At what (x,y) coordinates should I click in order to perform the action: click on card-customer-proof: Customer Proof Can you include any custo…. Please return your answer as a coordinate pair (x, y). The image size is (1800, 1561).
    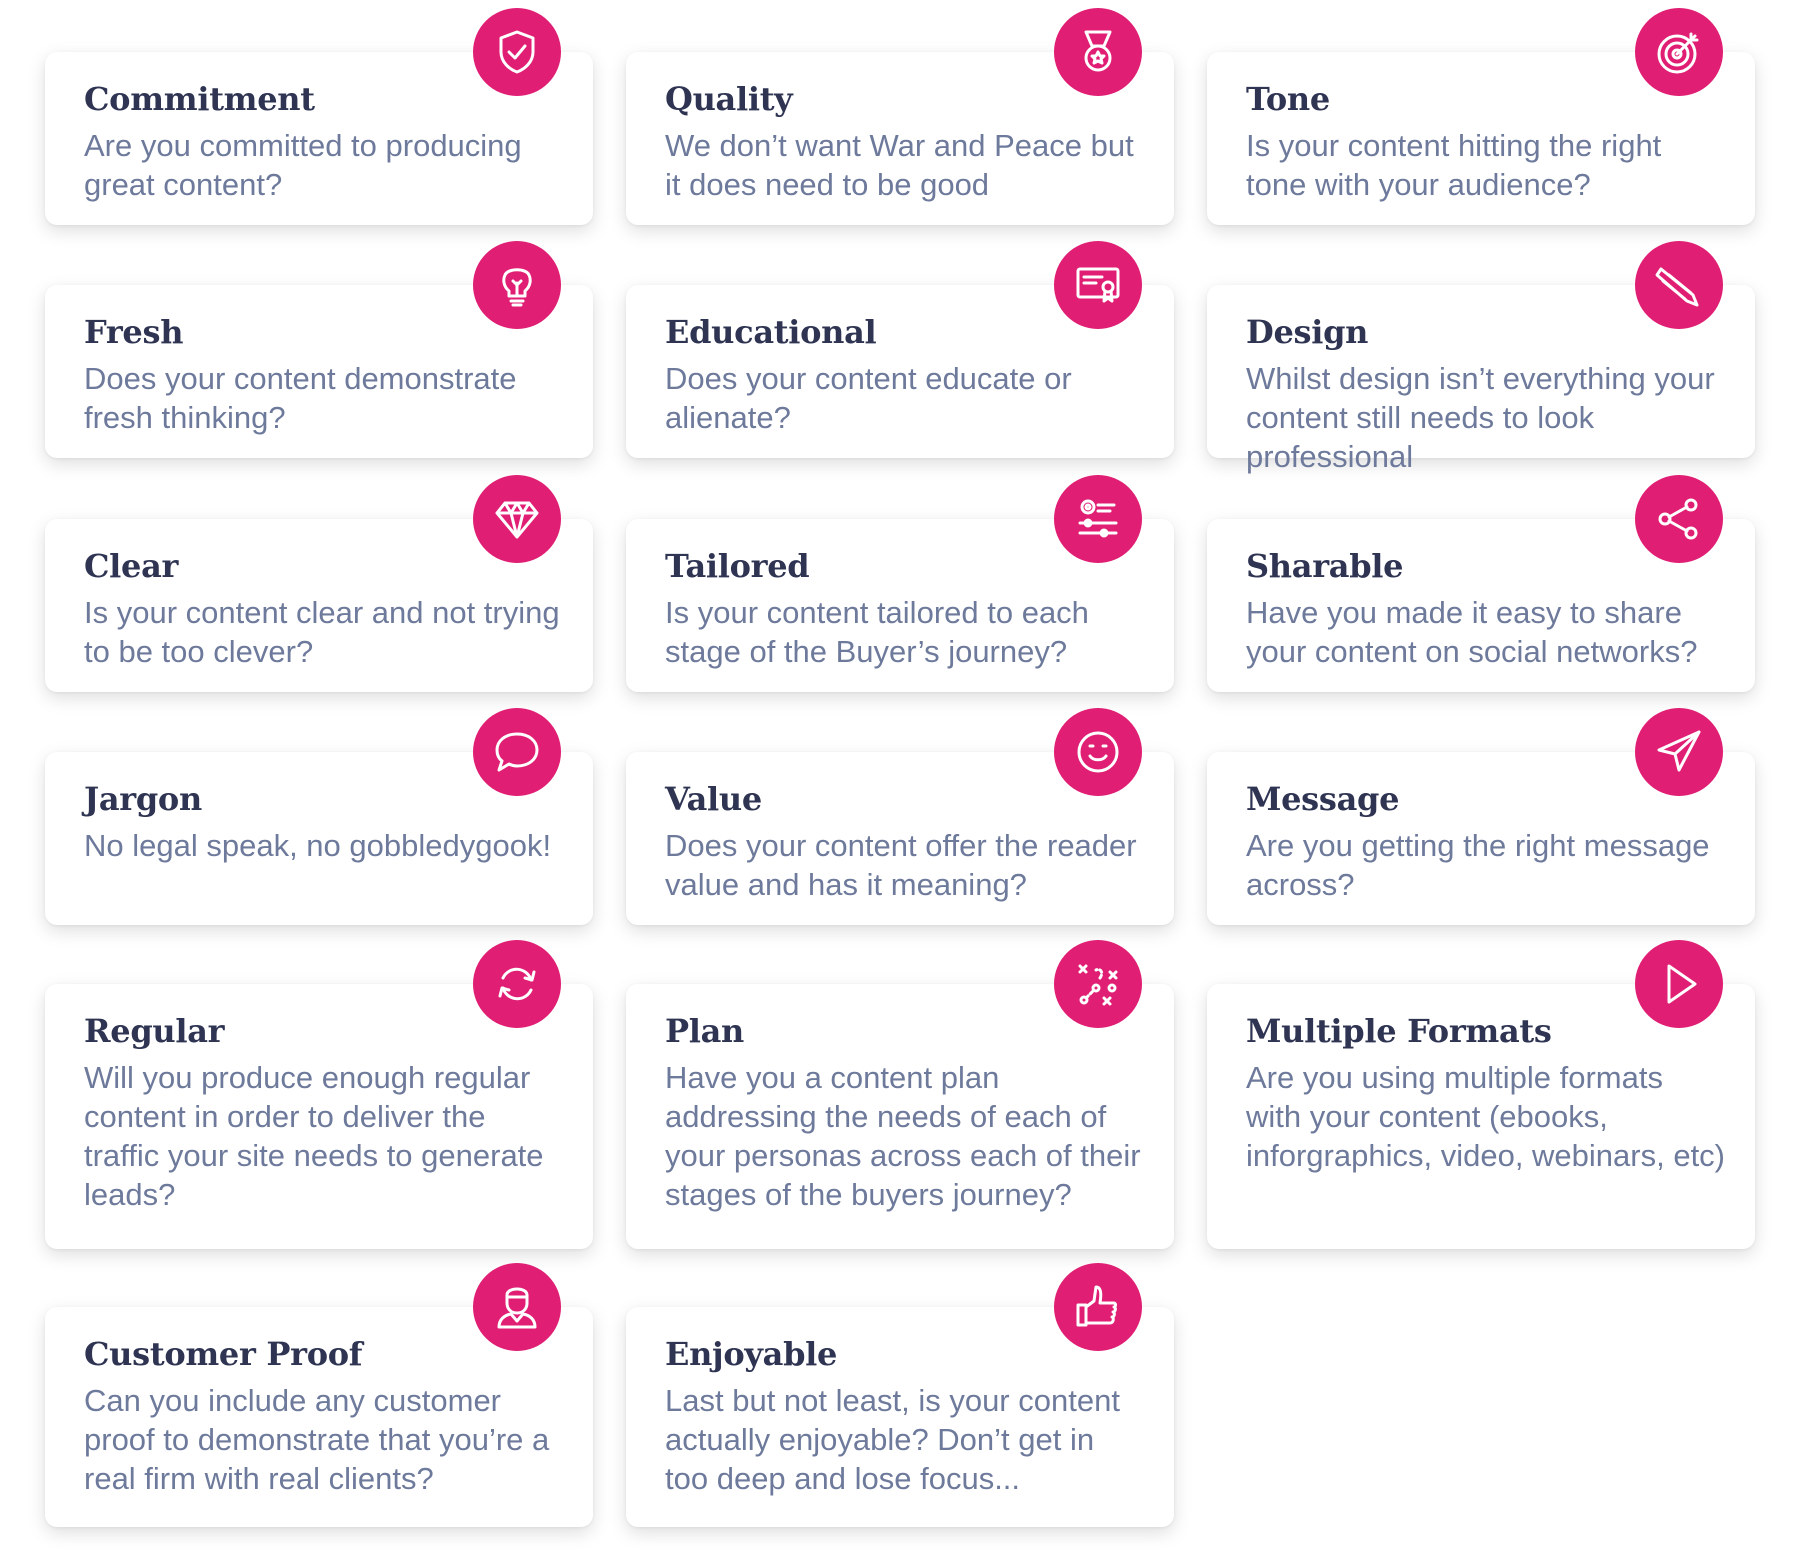
    Looking at the image, I should click on (319, 1395).